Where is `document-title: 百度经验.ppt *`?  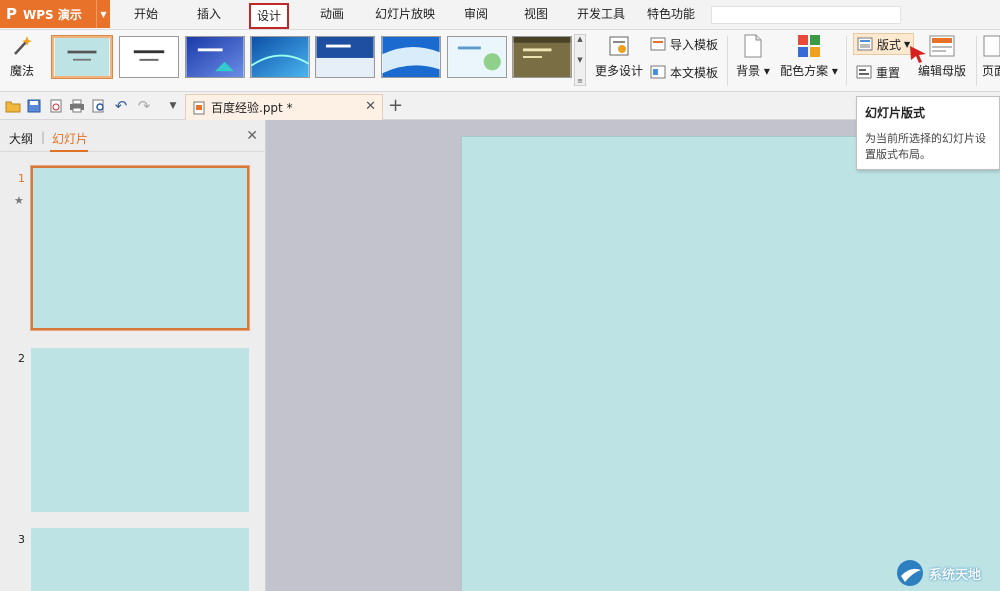
document-title: 百度经验.ppt * is located at coordinates (252, 108).